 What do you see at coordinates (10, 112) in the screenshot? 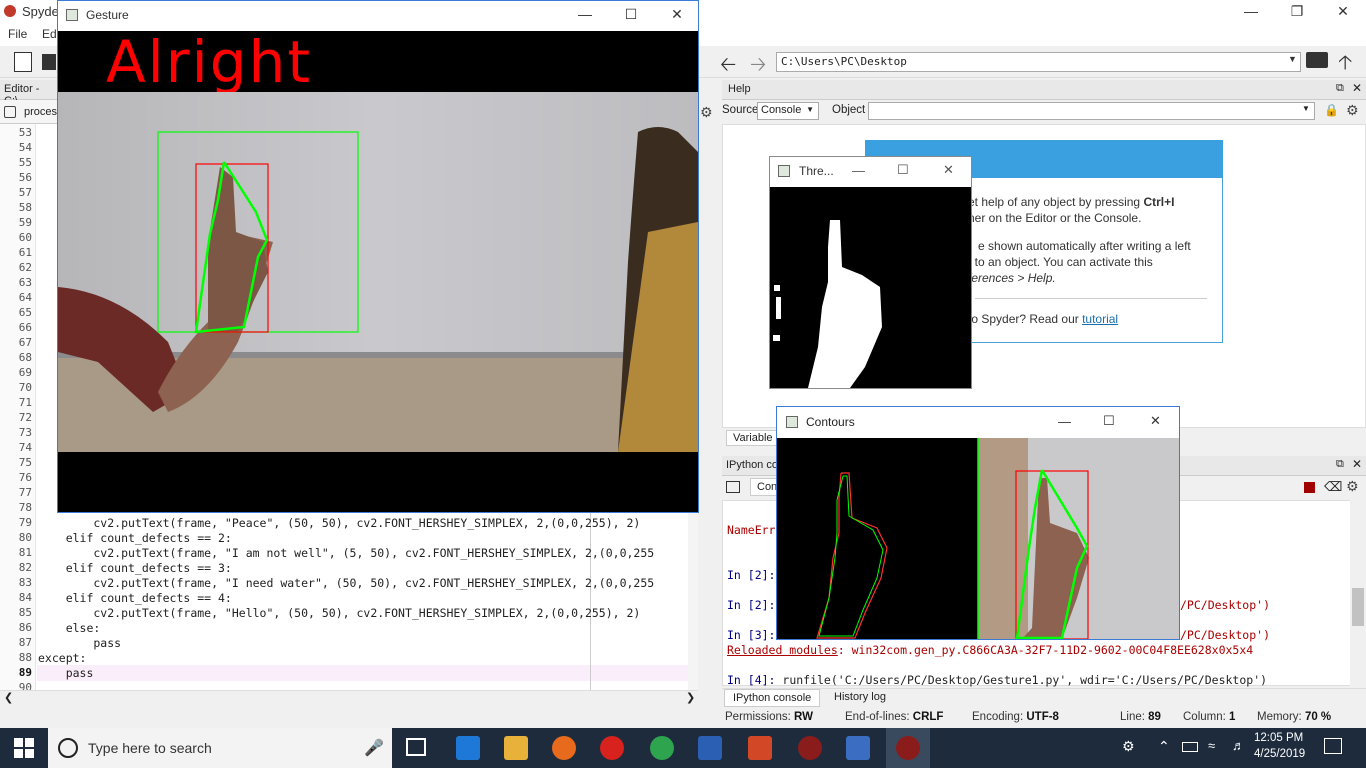
I see `file-browse-icon` at bounding box center [10, 112].